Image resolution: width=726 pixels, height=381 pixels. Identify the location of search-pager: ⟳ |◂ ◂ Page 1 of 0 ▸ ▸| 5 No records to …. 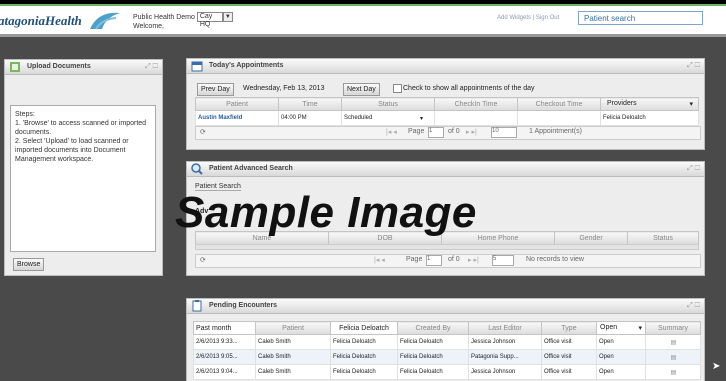
(448, 261).